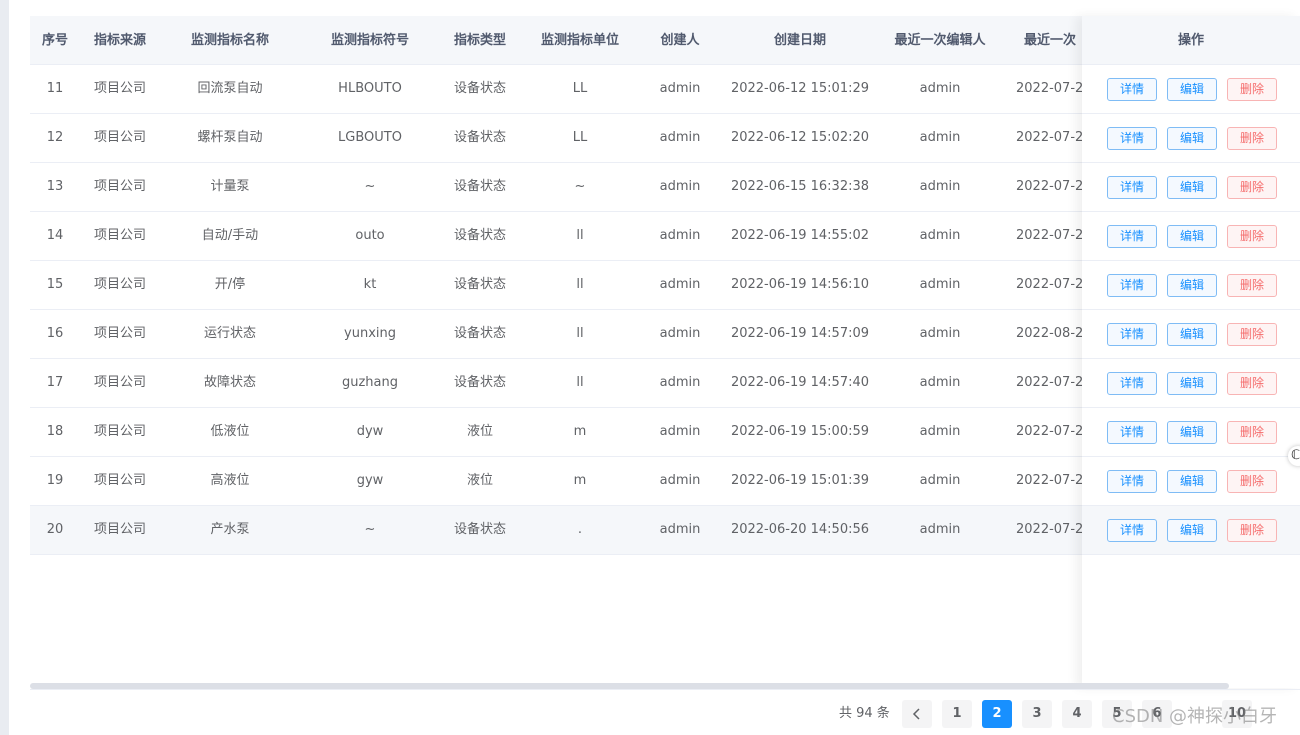  I want to click on page-button: 4, so click(1077, 714).